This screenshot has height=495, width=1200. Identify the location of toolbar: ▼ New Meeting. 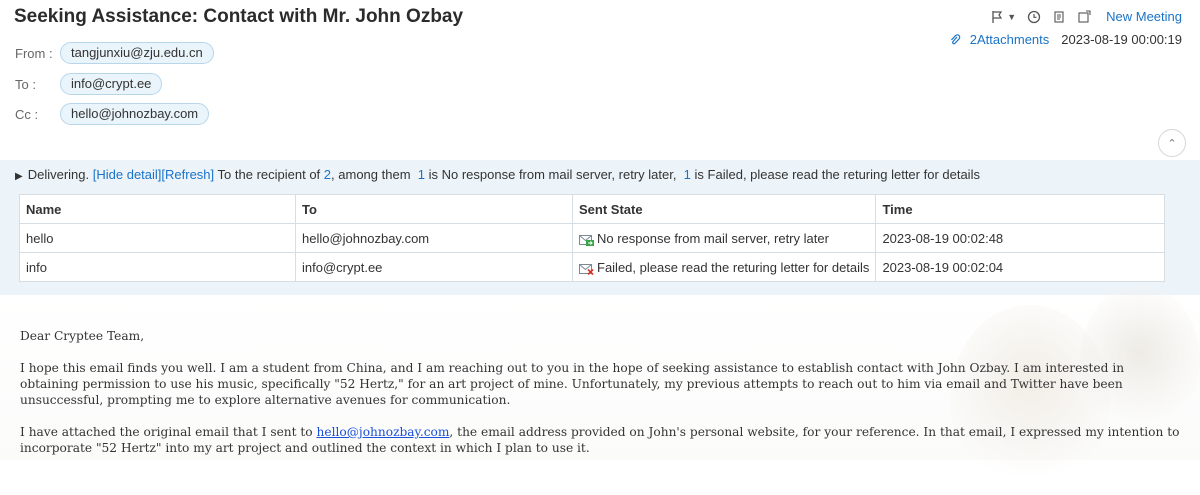
(1086, 16).